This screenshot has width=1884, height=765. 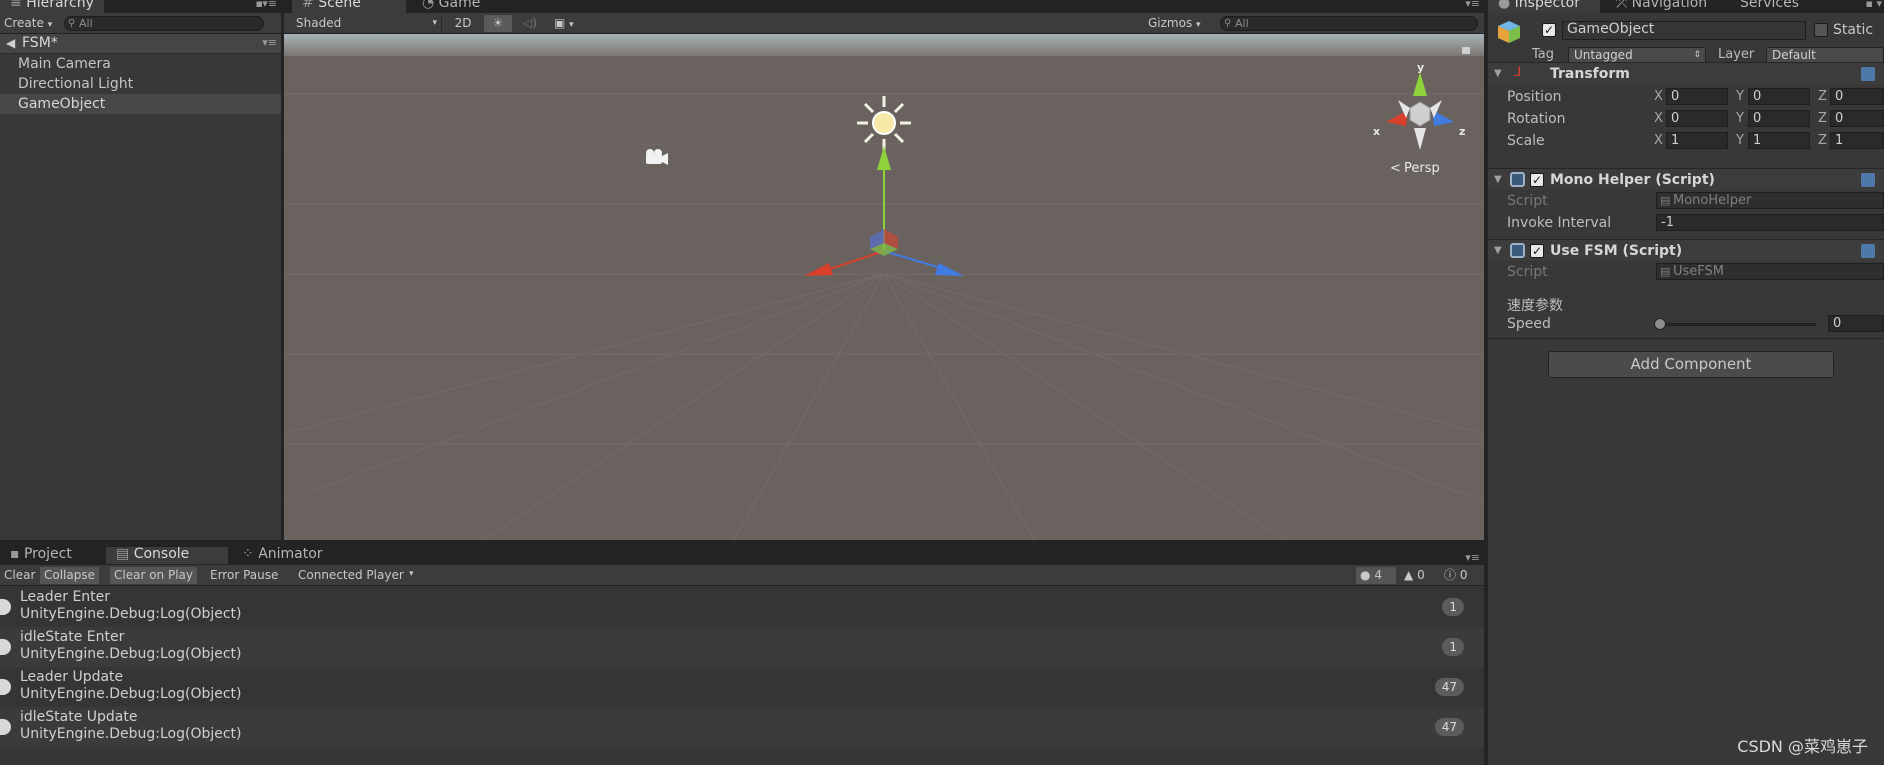 I want to click on tab-services: Services, so click(x=1775, y=6).